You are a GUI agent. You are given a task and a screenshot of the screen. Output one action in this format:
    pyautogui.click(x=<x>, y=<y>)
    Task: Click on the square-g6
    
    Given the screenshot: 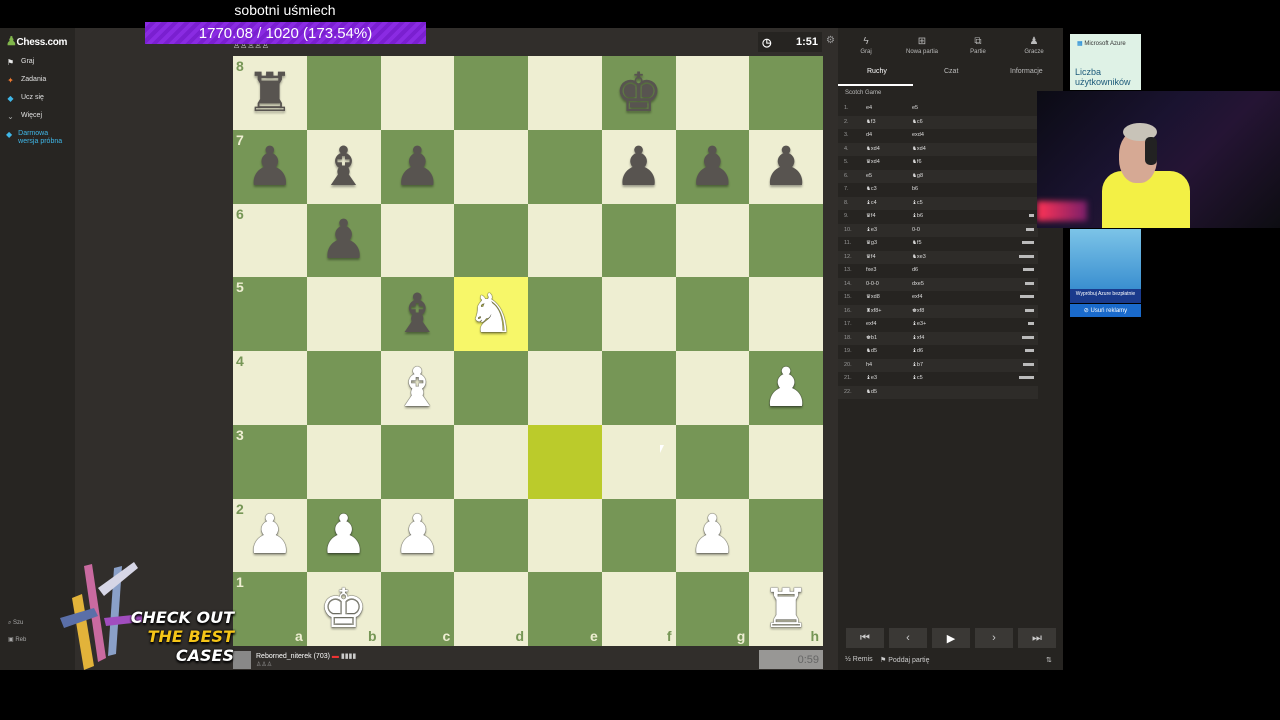 What is the action you would take?
    pyautogui.click(x=712, y=240)
    